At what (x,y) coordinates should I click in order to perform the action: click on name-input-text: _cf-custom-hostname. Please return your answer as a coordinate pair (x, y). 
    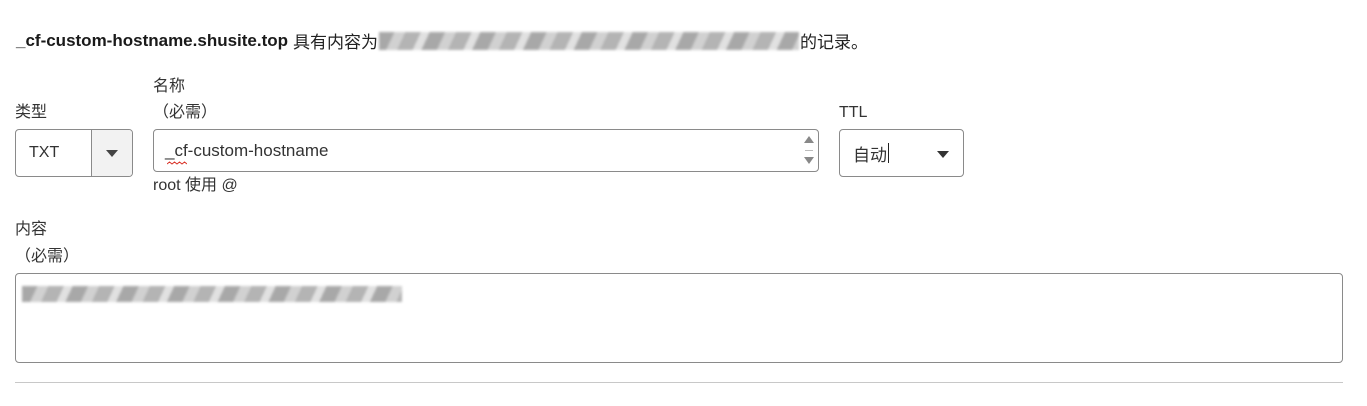
    Looking at the image, I should click on (247, 152).